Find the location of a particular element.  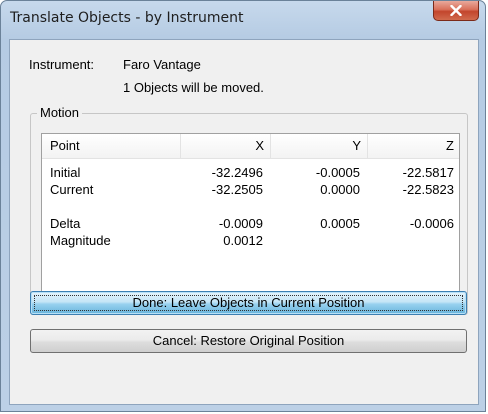

column-header-z: Z is located at coordinates (414, 146).